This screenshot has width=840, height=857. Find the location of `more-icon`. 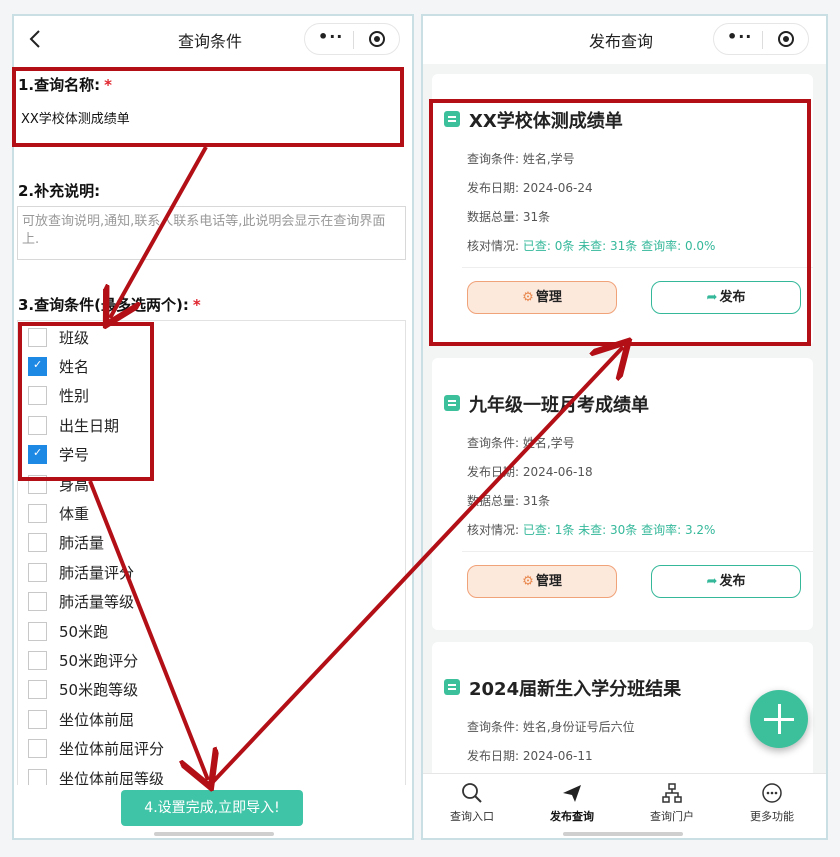

more-icon is located at coordinates (772, 794).